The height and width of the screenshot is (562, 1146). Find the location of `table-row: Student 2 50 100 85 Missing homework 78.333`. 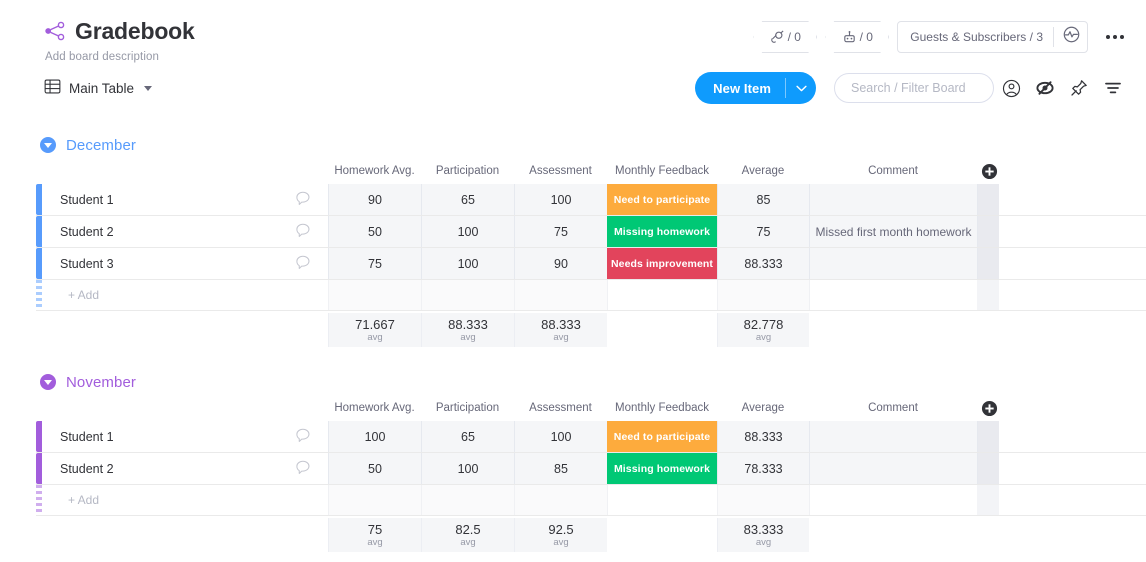

table-row: Student 2 50 100 85 Missing homework 78.333 is located at coordinates (591, 469).